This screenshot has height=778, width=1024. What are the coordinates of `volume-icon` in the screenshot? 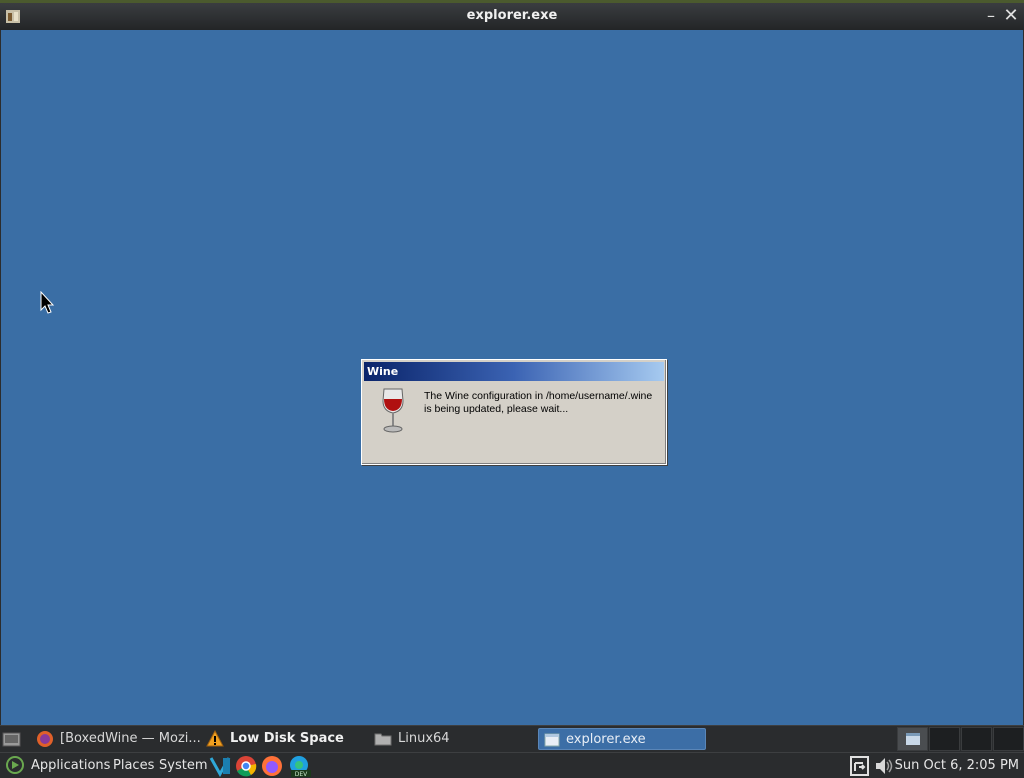 It's located at (884, 766).